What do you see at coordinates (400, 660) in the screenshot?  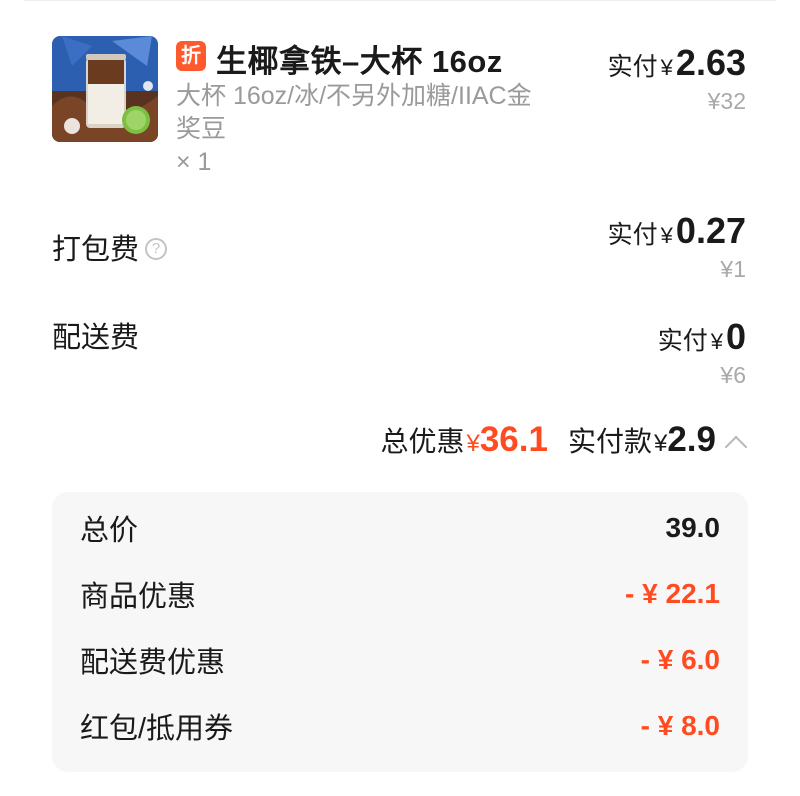 I see `breakdown-row: 配送费优惠 - ¥ 6.0` at bounding box center [400, 660].